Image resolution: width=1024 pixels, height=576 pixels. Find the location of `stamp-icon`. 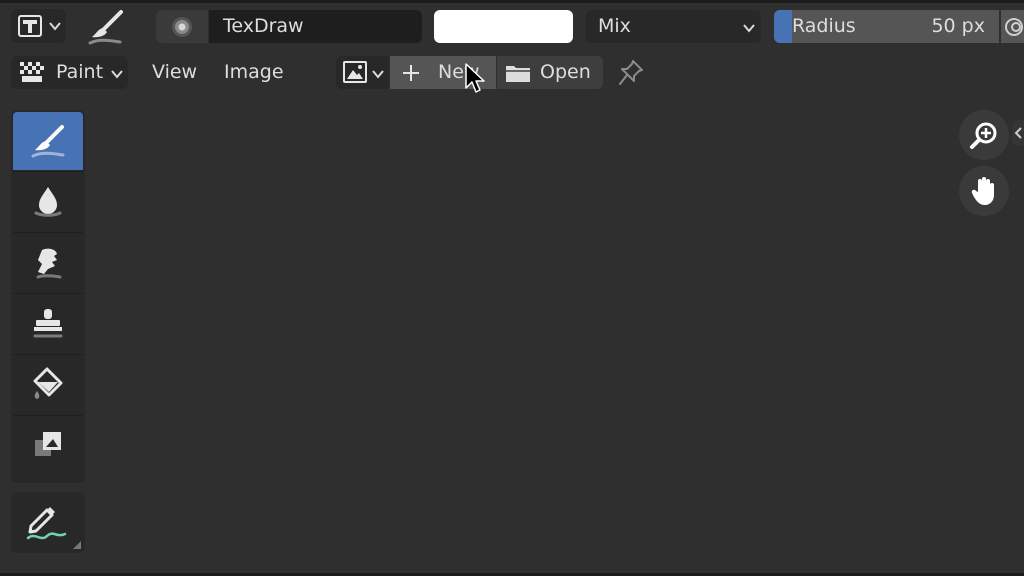

stamp-icon is located at coordinates (48, 323).